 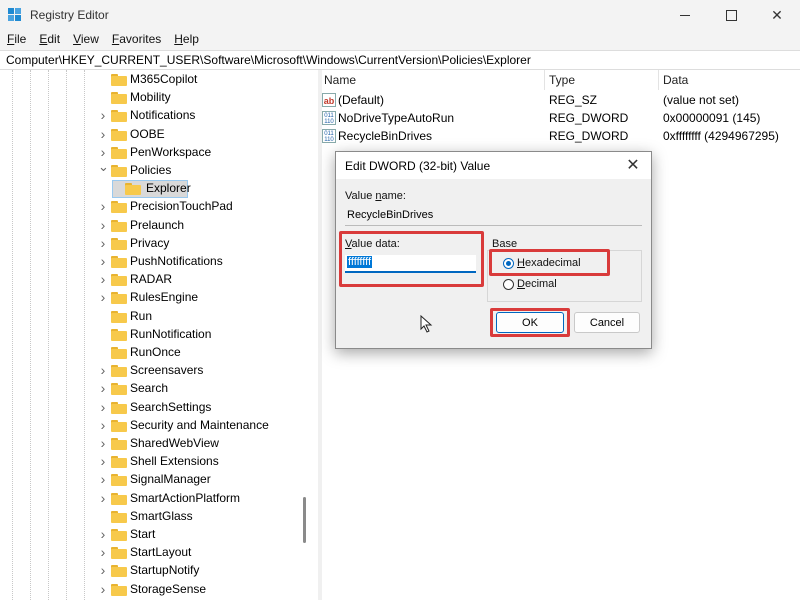 What do you see at coordinates (493, 217) in the screenshot?
I see `value-name-field: RecycleBinDrives` at bounding box center [493, 217].